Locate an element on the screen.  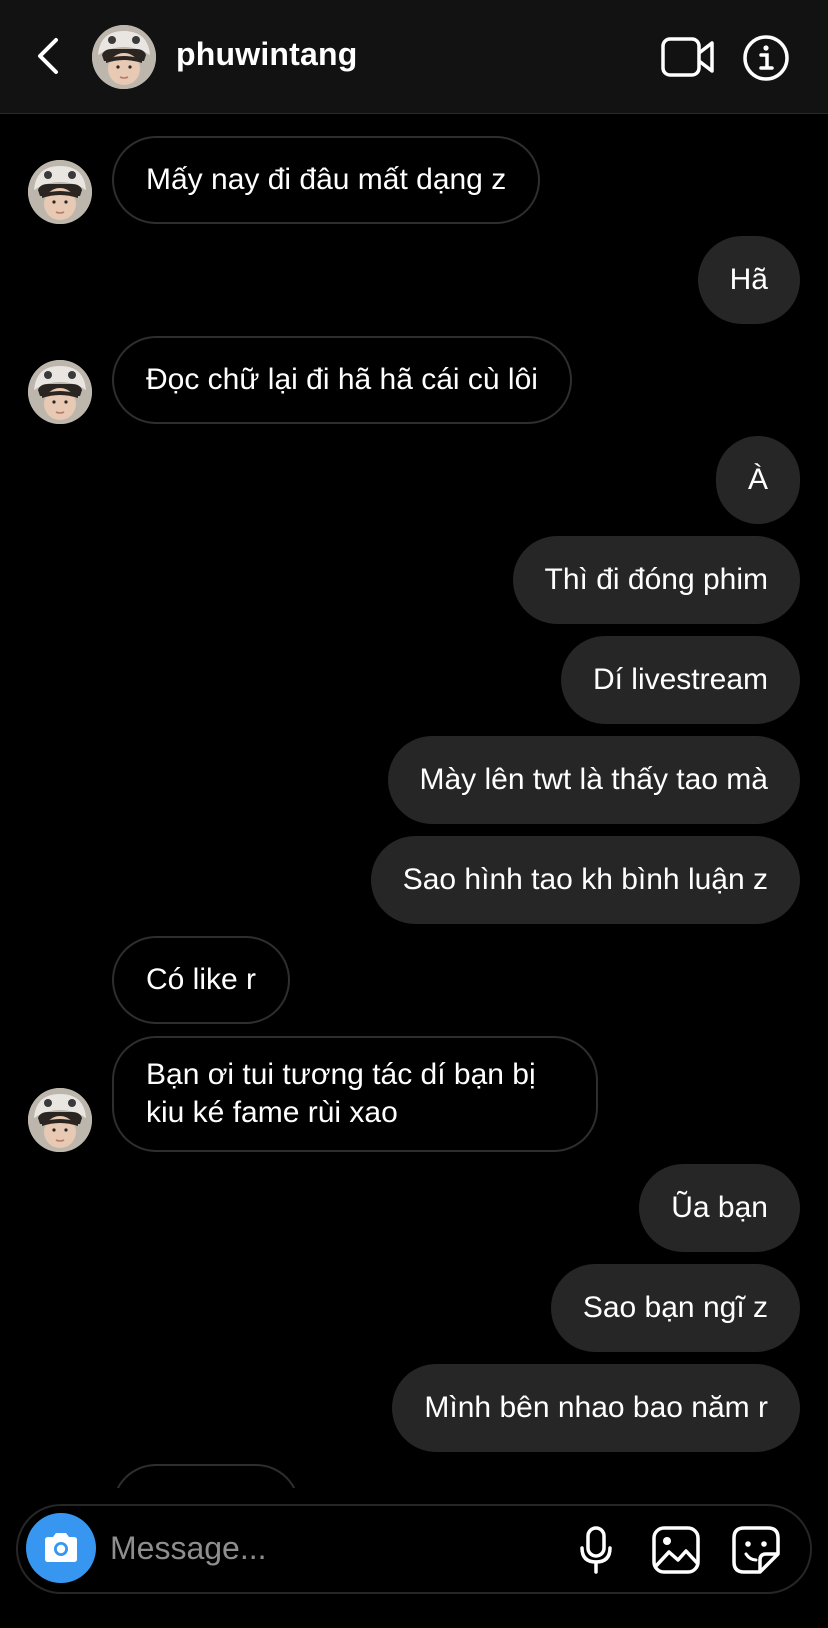
message-text: Dí livestream is located at coordinates (680, 679).